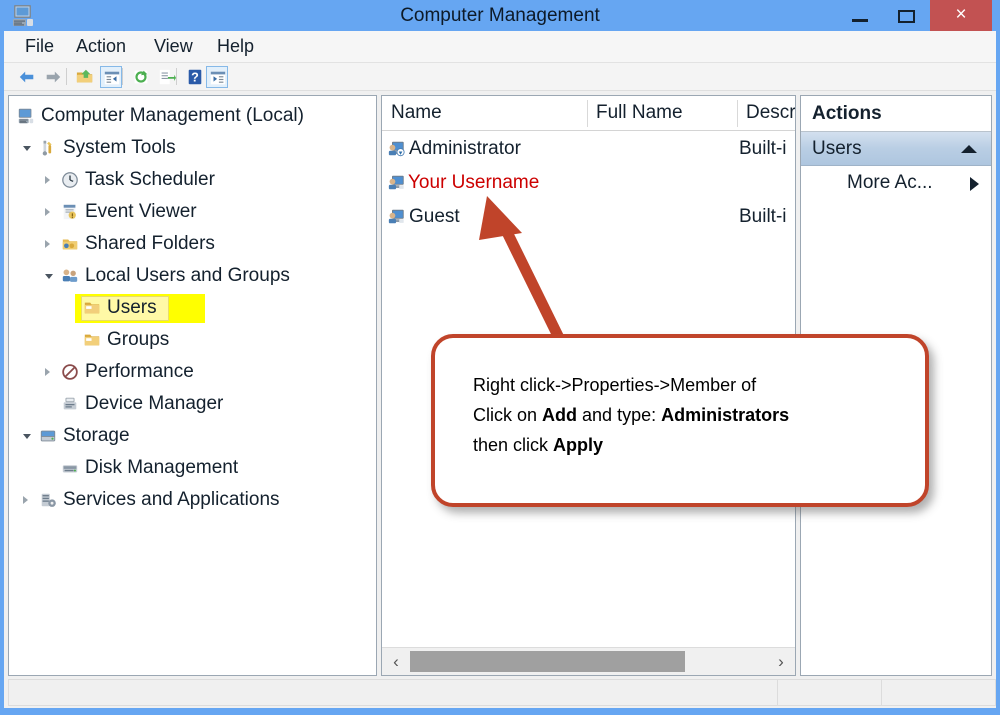  What do you see at coordinates (162, 467) in the screenshot?
I see `tree-item-label: Disk Management` at bounding box center [162, 467].